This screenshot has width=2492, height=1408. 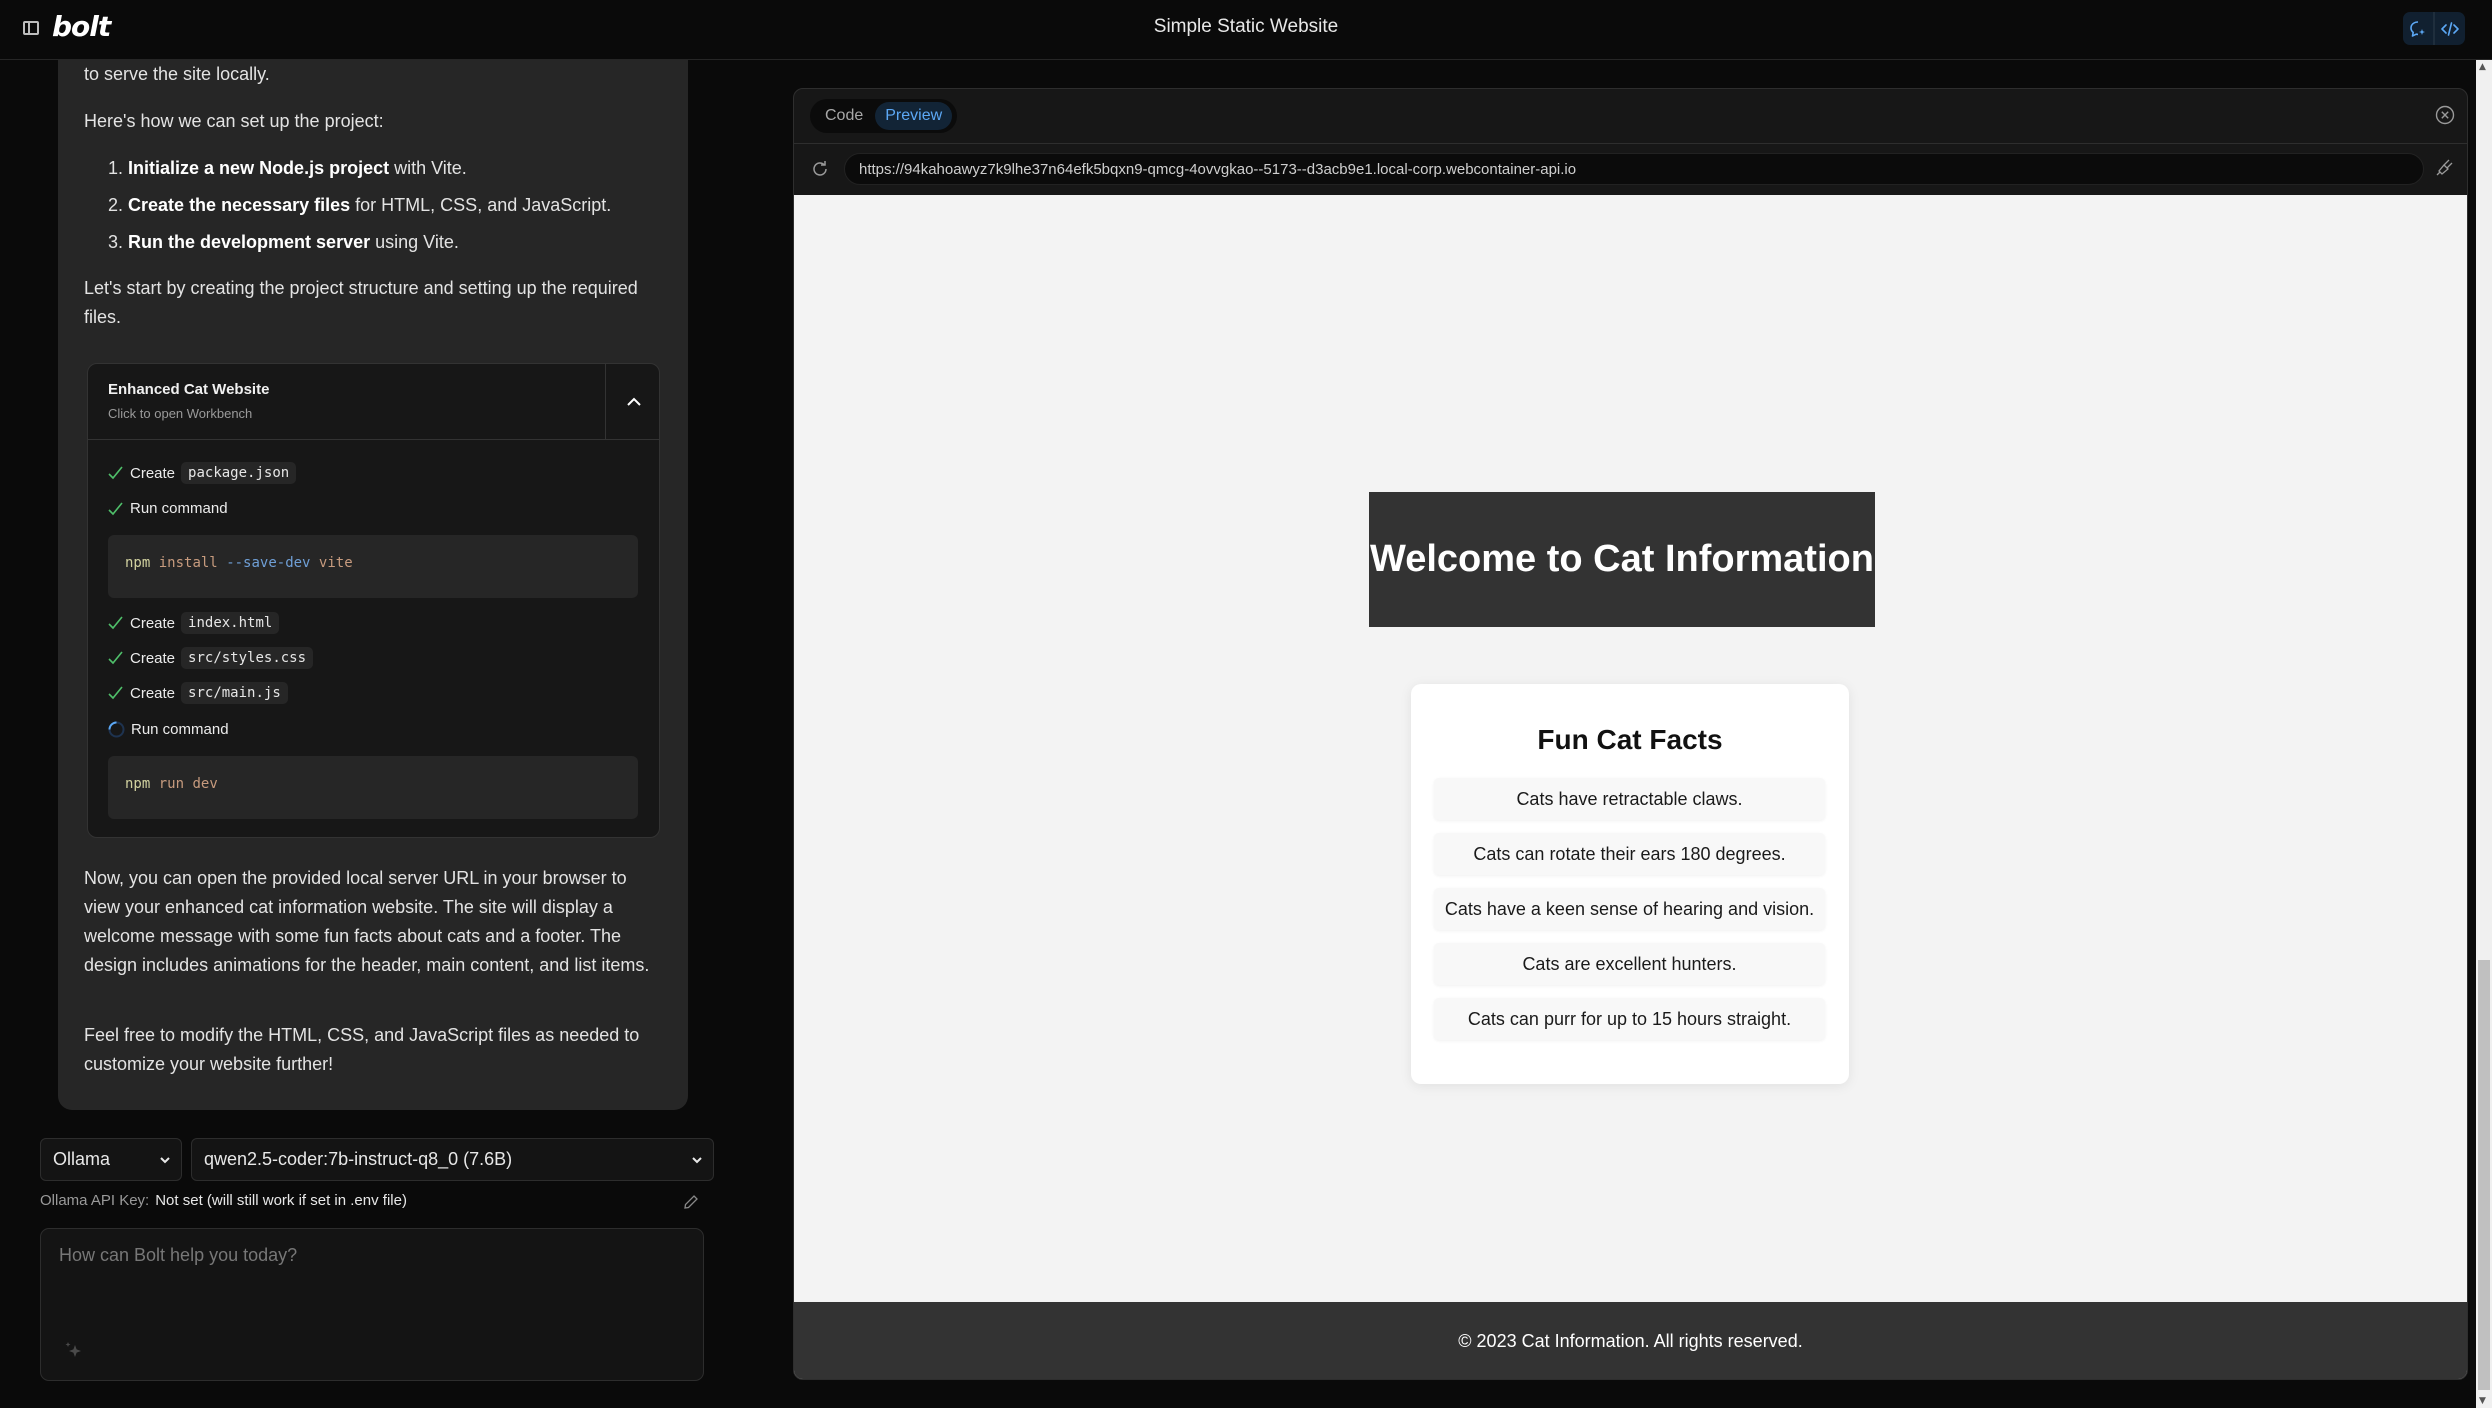 I want to click on scroll-up-arrow: ▲, so click(x=2482, y=67).